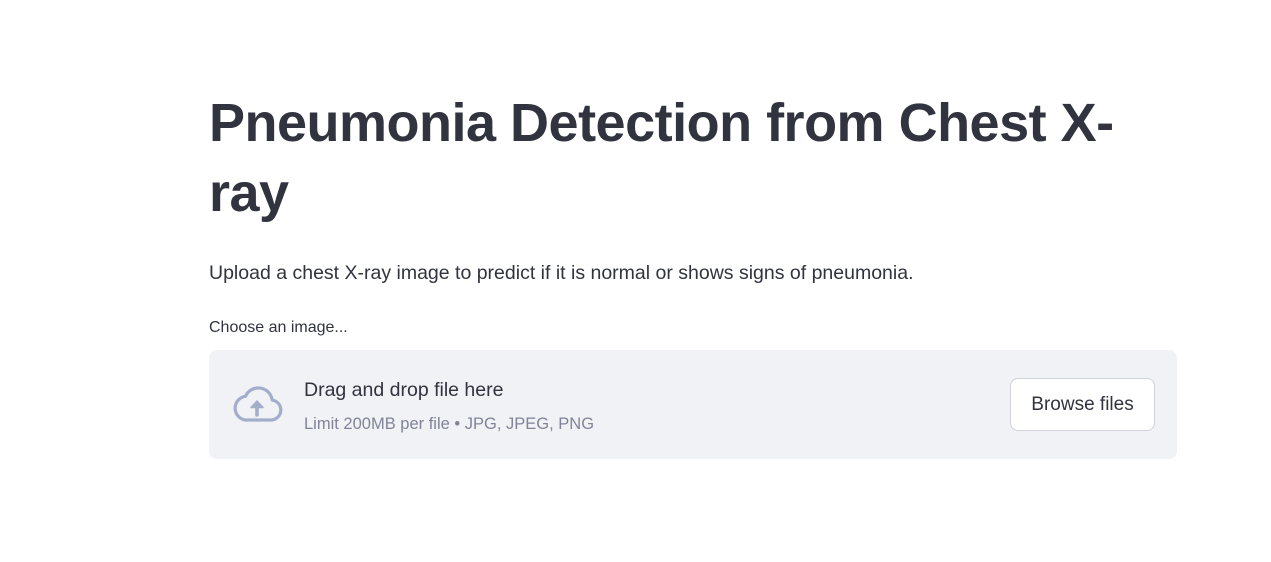  What do you see at coordinates (1082, 404) in the screenshot?
I see `browse-files-button: Browse files` at bounding box center [1082, 404].